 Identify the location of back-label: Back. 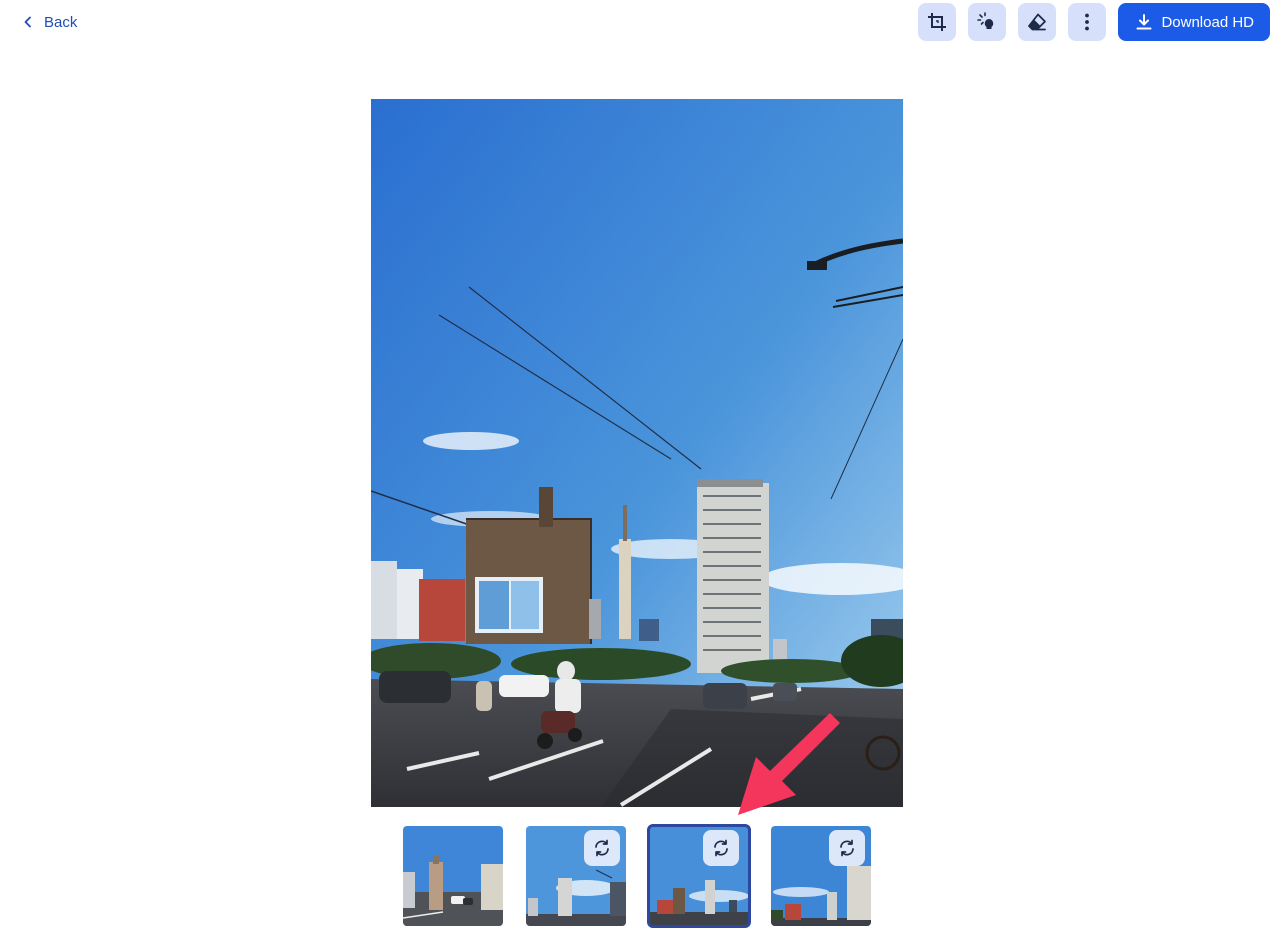
(61, 22).